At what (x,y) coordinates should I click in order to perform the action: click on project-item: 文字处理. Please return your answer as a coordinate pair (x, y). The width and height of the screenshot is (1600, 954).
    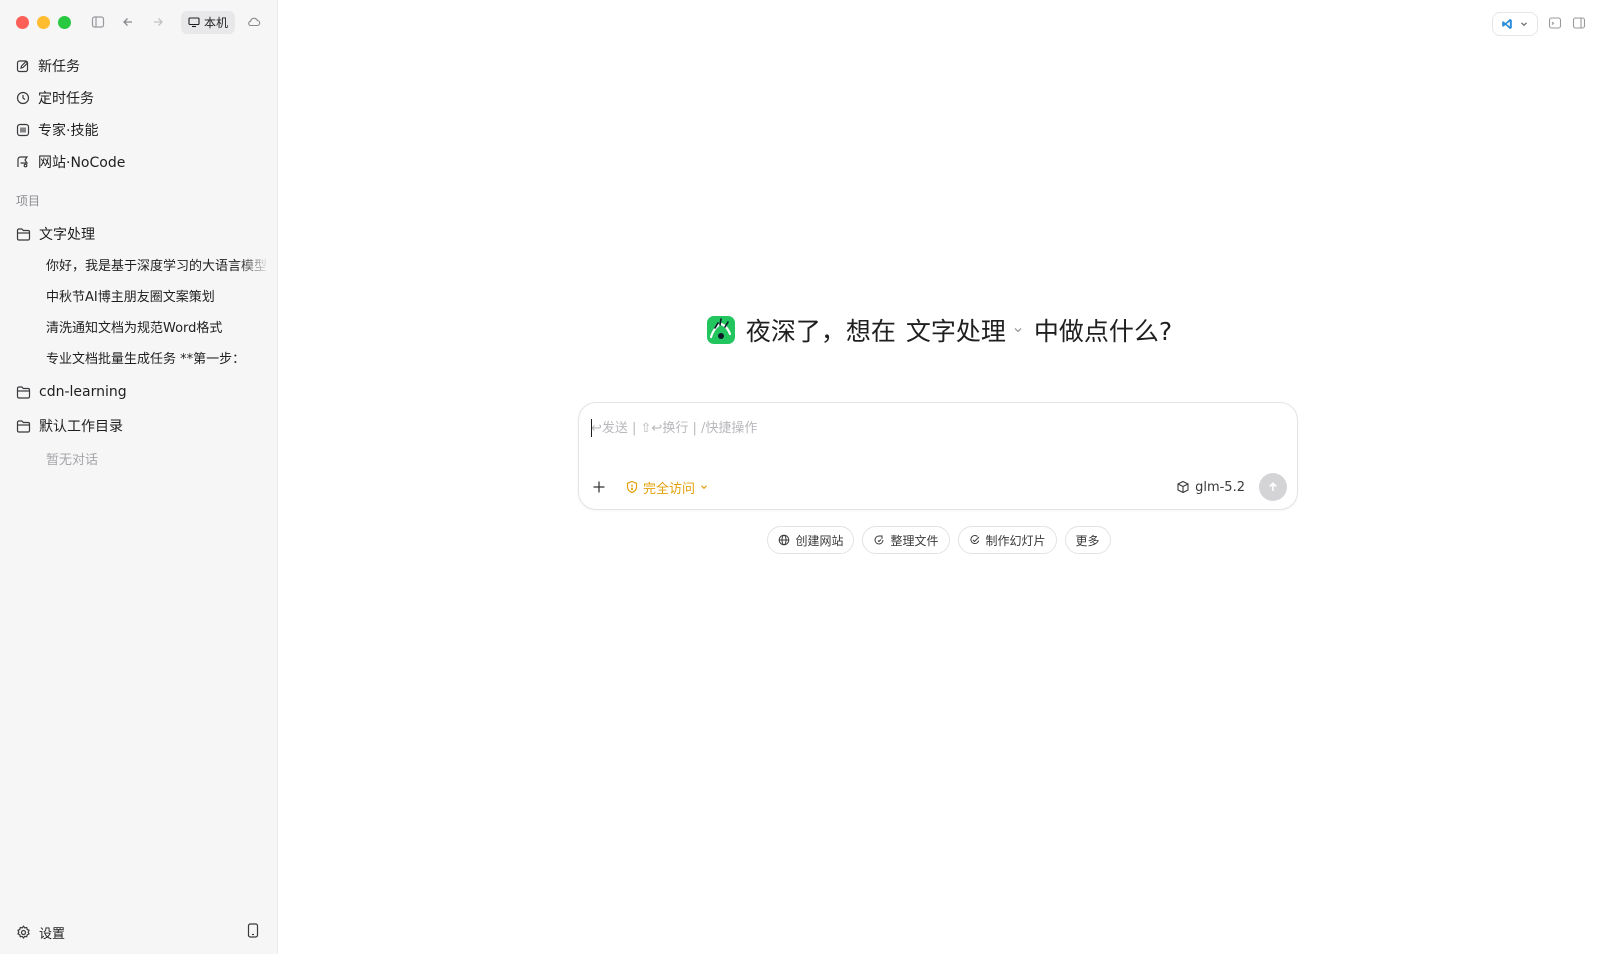
    Looking at the image, I should click on (138, 234).